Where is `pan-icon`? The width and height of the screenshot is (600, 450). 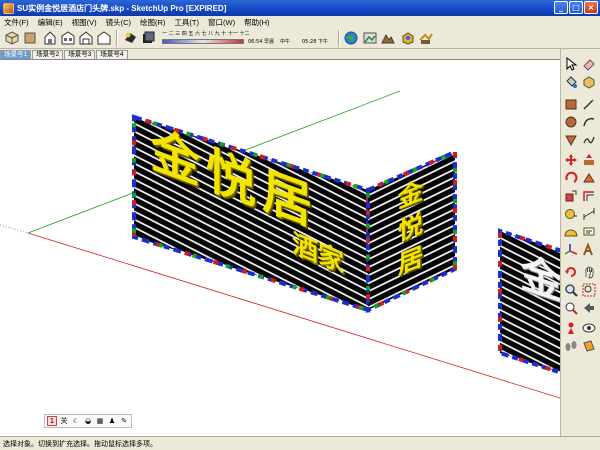 pan-icon is located at coordinates (589, 272).